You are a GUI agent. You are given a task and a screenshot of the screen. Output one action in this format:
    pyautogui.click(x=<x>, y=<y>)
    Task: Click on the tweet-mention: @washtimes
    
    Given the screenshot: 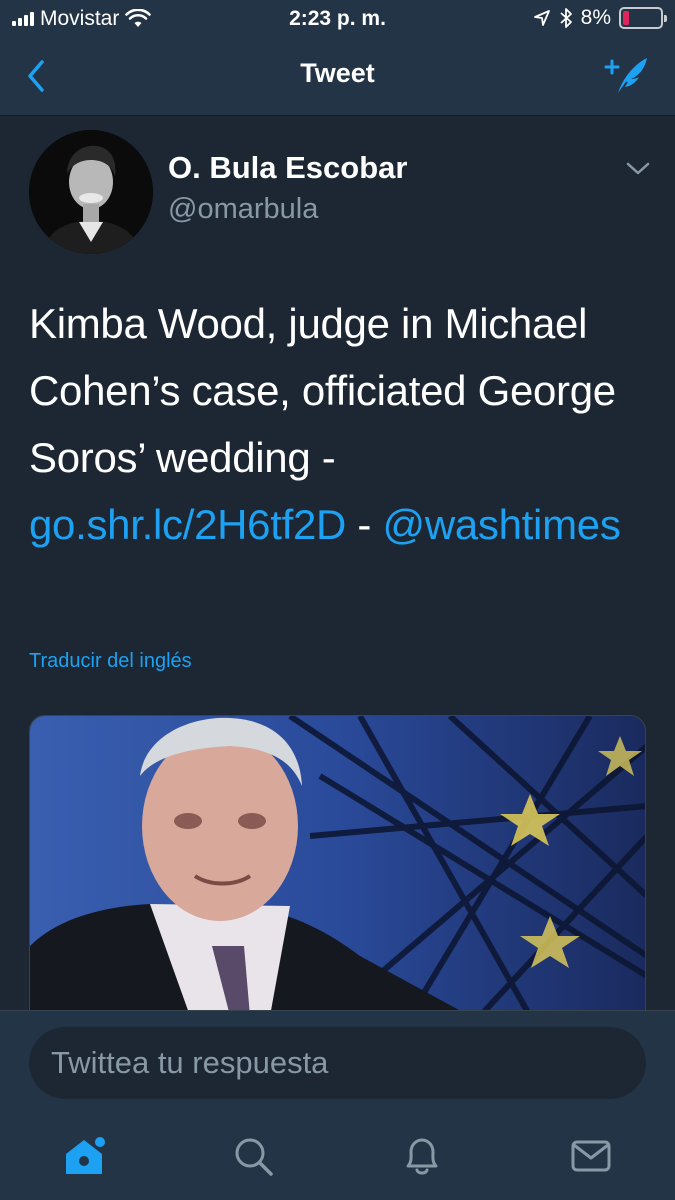 What is the action you would take?
    pyautogui.click(x=502, y=524)
    